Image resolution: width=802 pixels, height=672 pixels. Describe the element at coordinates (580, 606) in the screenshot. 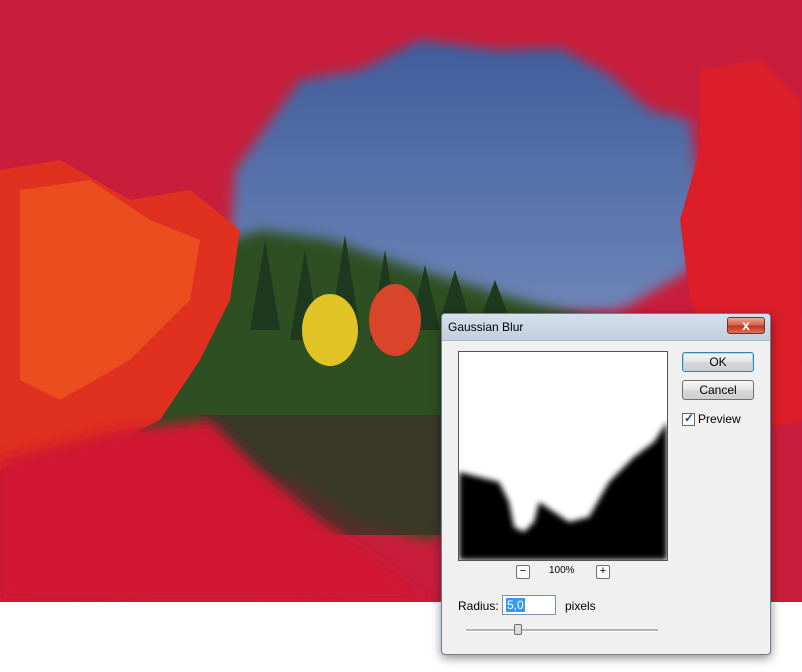

I see `radius-unit: pixels` at that location.